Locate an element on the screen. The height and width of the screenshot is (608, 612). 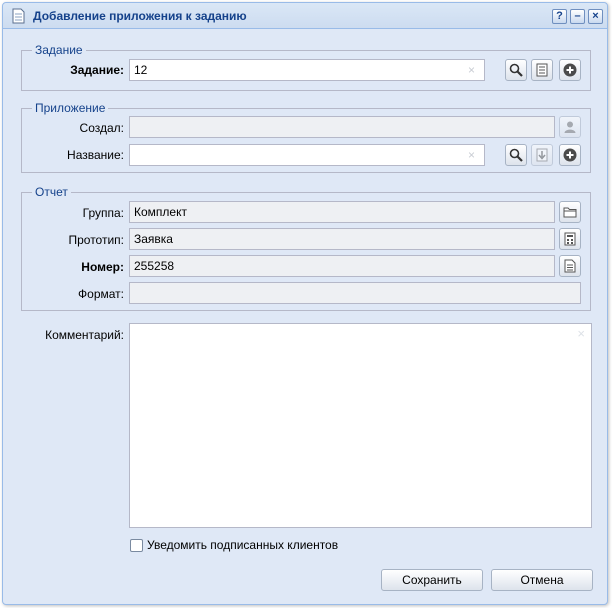
clear-icon: × is located at coordinates (581, 333).